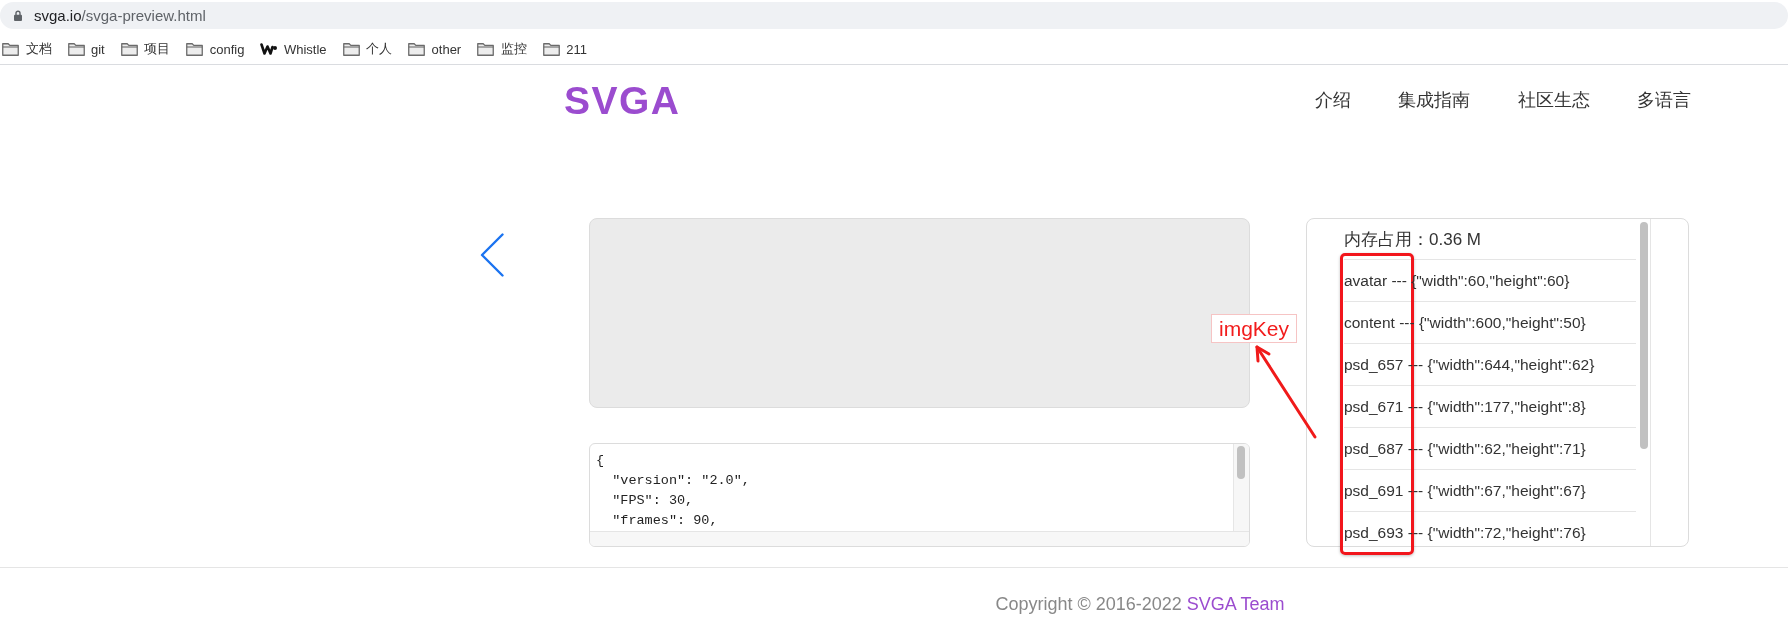  Describe the element at coordinates (1465, 448) in the screenshot. I see `image-size-text: psd_687 --- {"width":62,"height":71}` at that location.